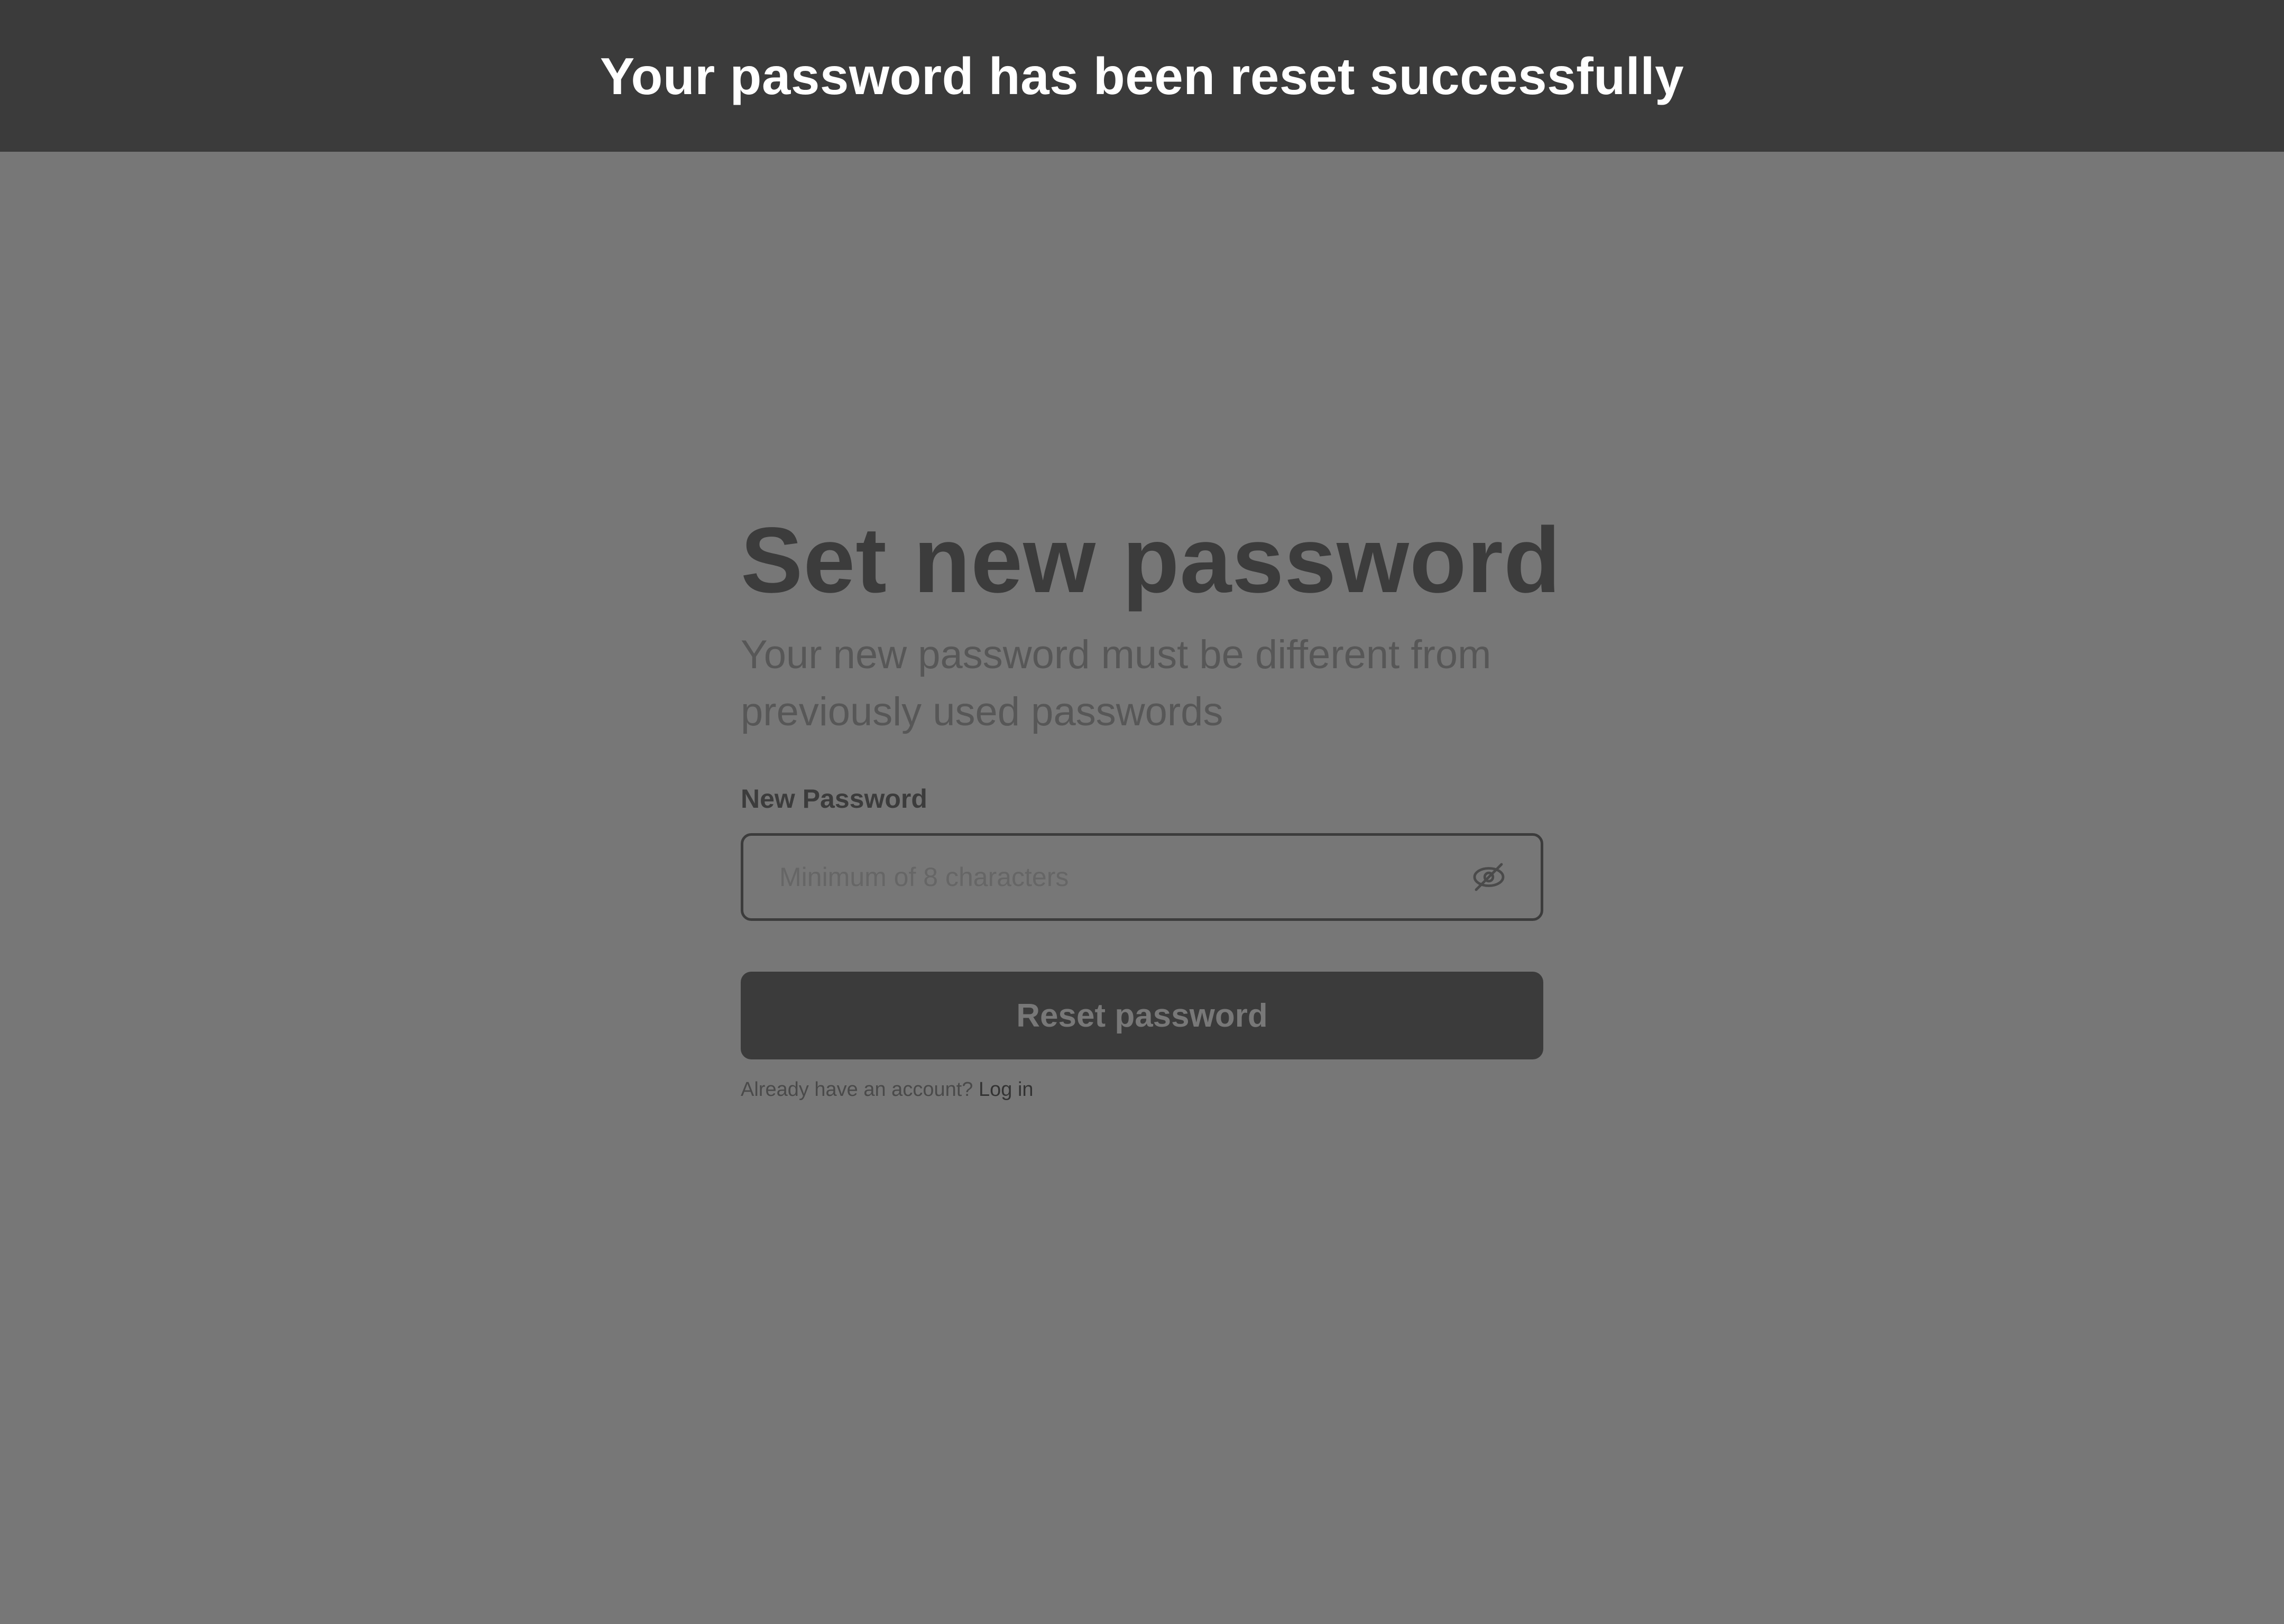 Image resolution: width=2284 pixels, height=1624 pixels. Describe the element at coordinates (857, 1089) in the screenshot. I see `login-prompt-text: Already have an account?` at that location.